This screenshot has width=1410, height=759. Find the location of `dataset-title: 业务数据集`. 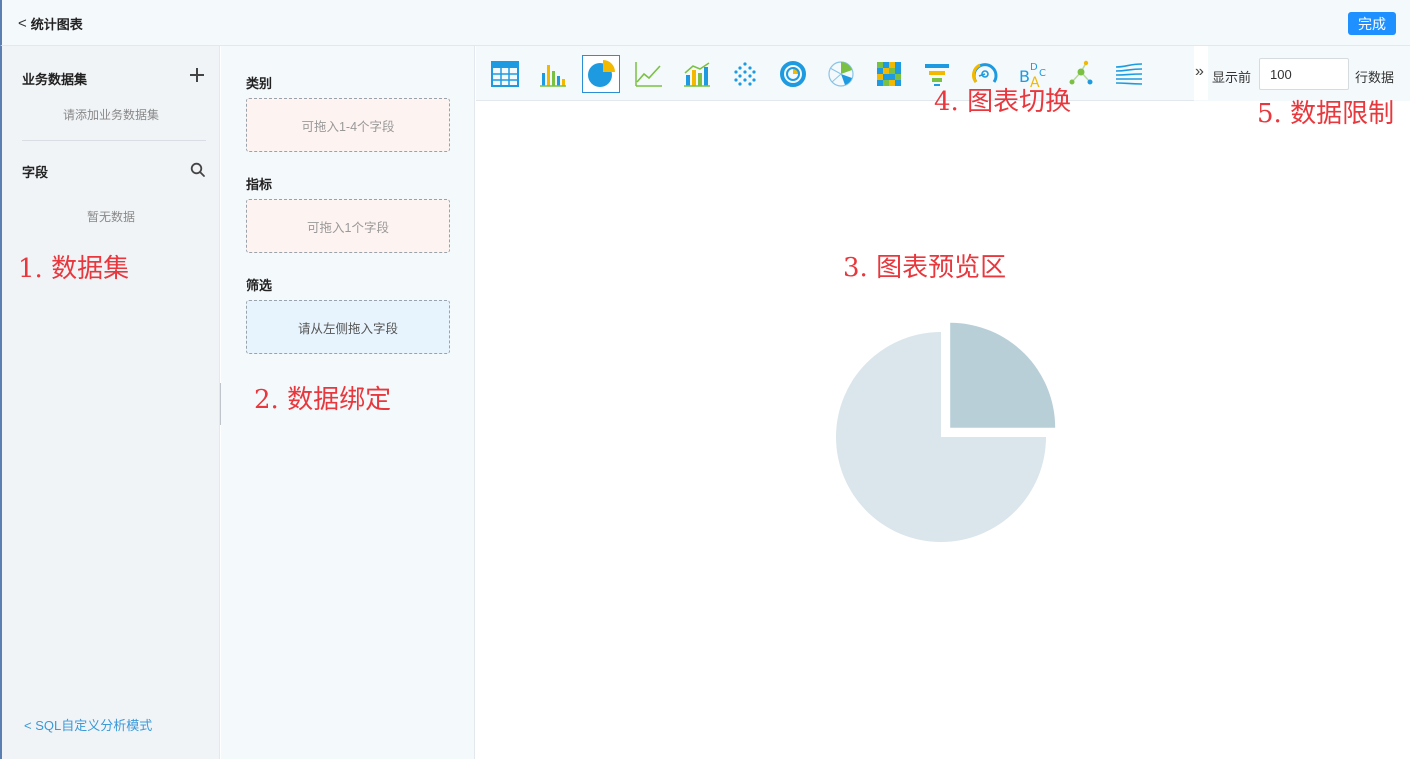

dataset-title: 业务数据集 is located at coordinates (55, 79).